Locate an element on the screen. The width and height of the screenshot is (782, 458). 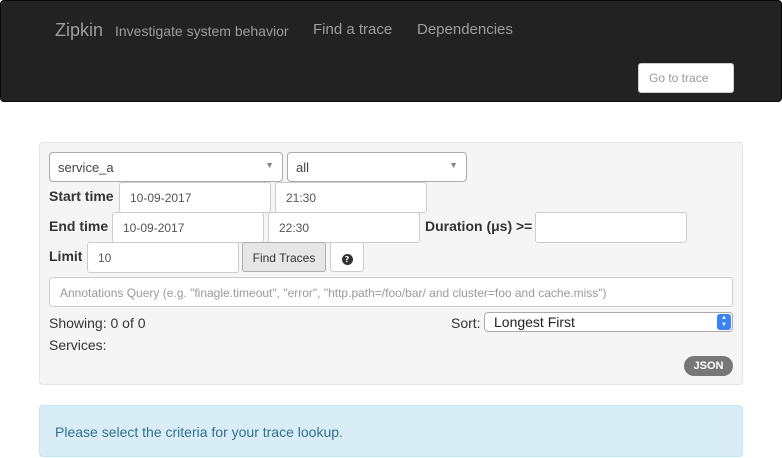
start-time-label: Start time is located at coordinates (81, 196).